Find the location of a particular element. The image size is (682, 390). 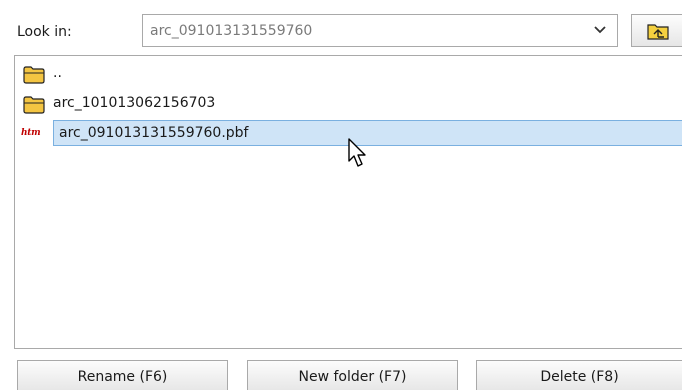

list-item-folder: arc_101013062156703 is located at coordinates (350, 104).